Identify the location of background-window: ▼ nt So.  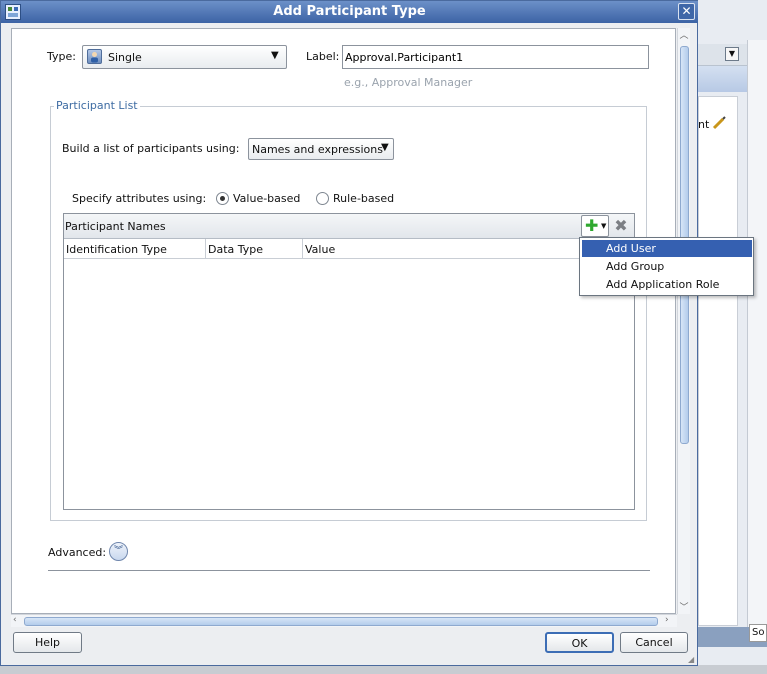
(732, 337).